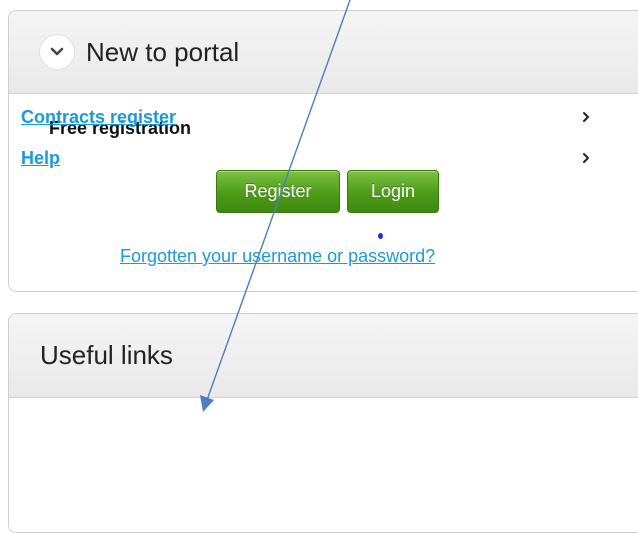  Describe the element at coordinates (319, 158) in the screenshot. I see `list-item: Help` at that location.